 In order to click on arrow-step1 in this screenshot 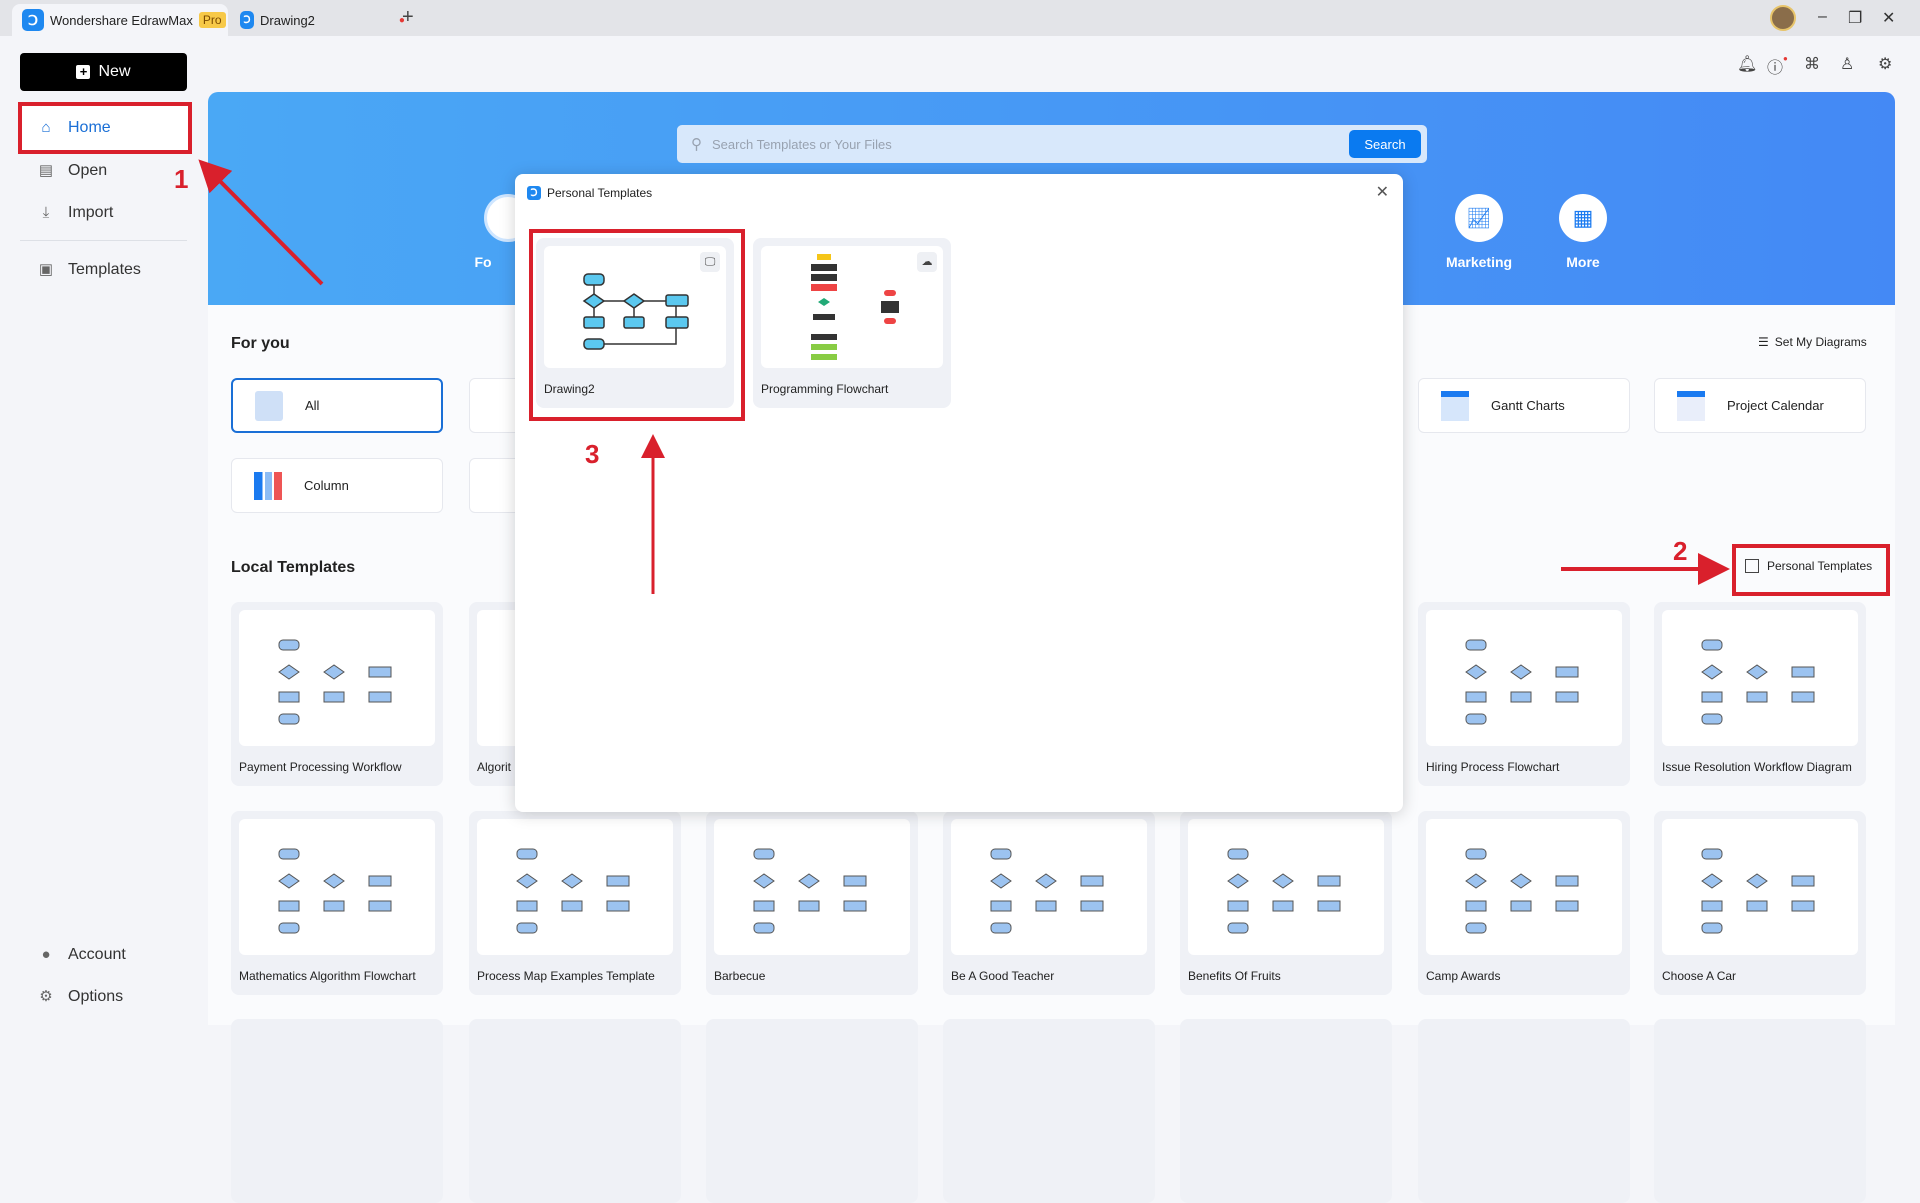, I will do `click(261, 222)`.